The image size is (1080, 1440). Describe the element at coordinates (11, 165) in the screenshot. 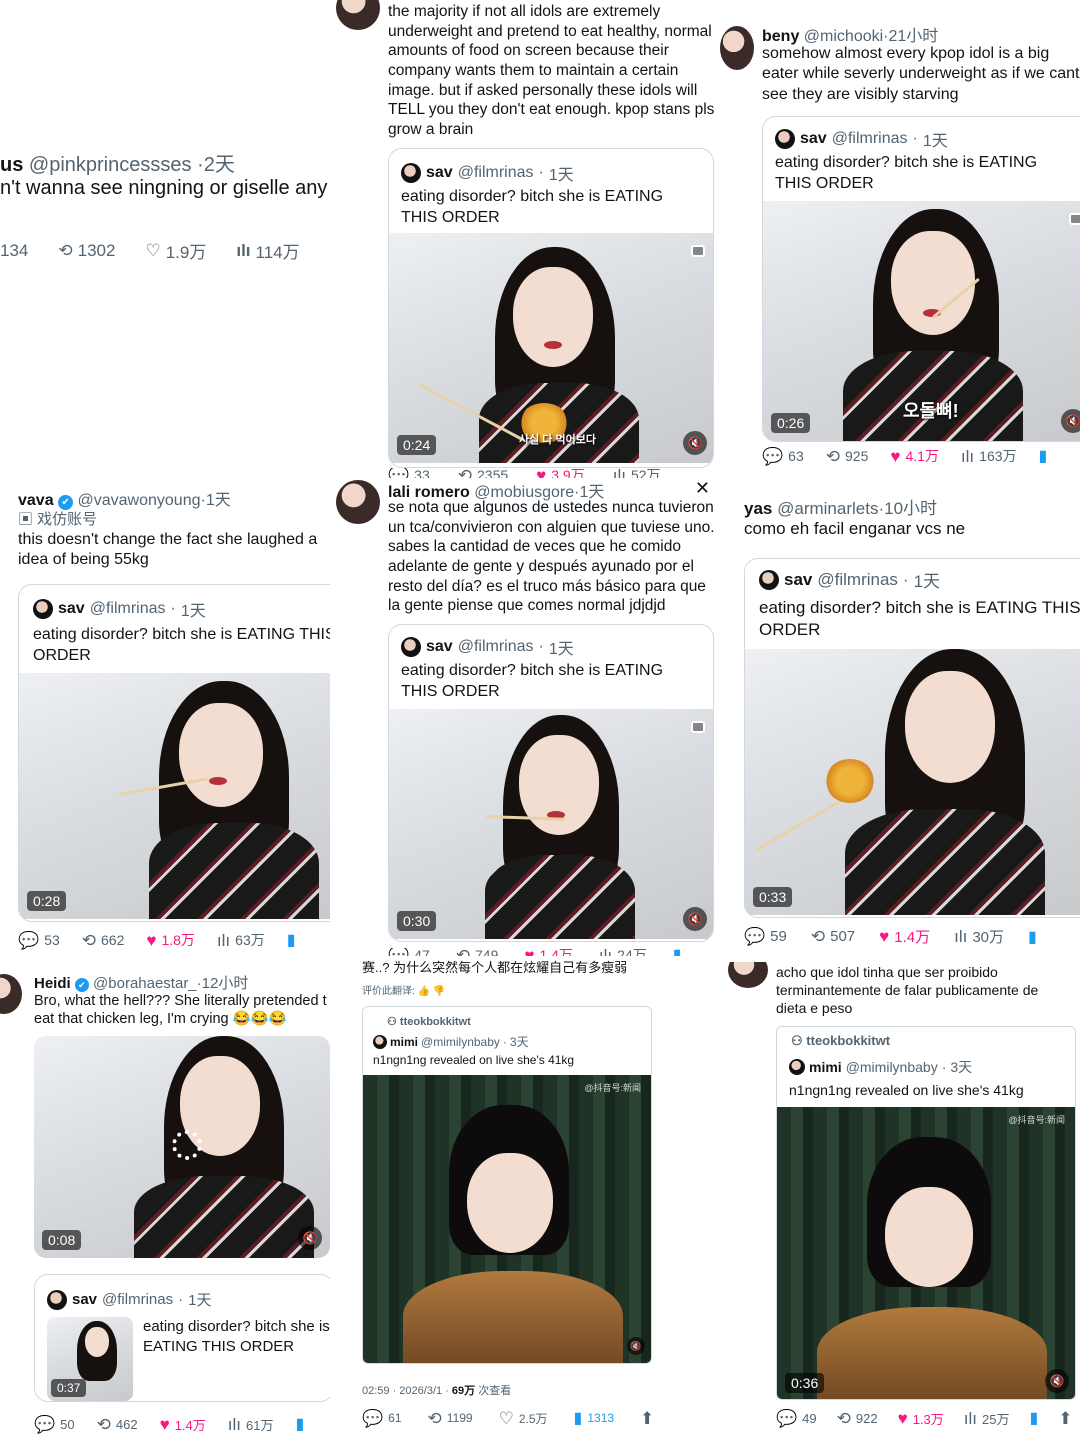

I see `author-name: us` at that location.